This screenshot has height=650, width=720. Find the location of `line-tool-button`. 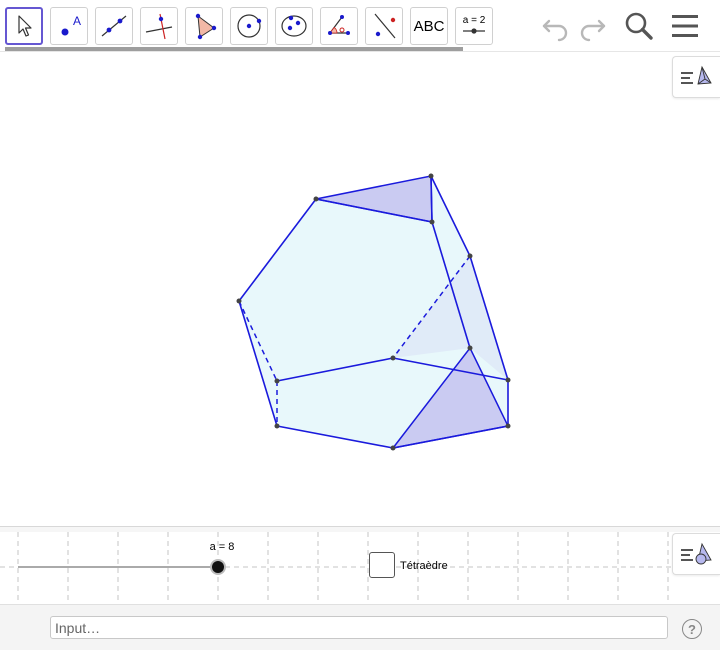

line-tool-button is located at coordinates (114, 26).